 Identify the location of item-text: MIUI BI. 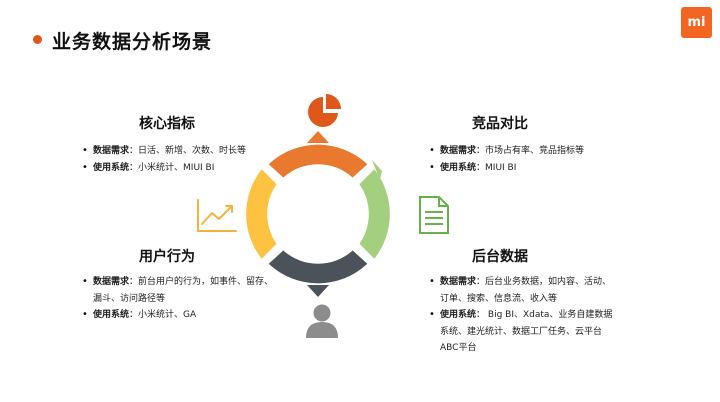
(501, 167).